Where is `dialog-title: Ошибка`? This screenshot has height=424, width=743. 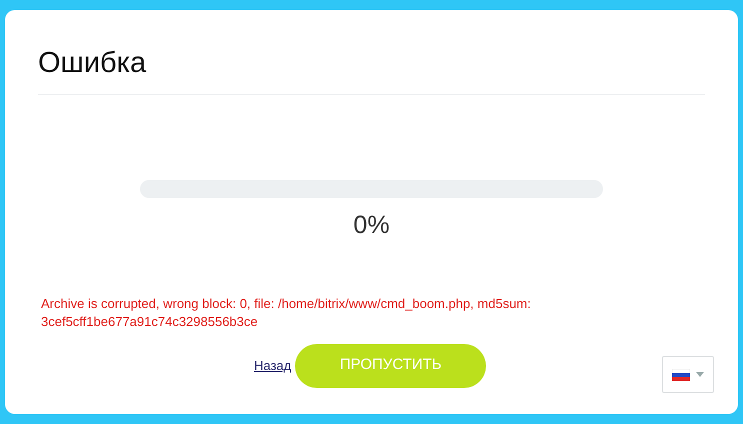
dialog-title: Ошибка is located at coordinates (93, 63).